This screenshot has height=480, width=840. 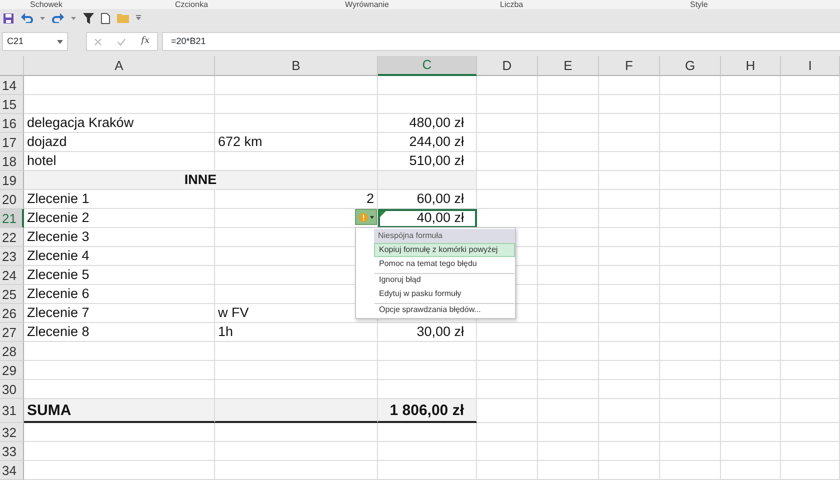 I want to click on menu-item: Ignoruj błąd, so click(x=444, y=280).